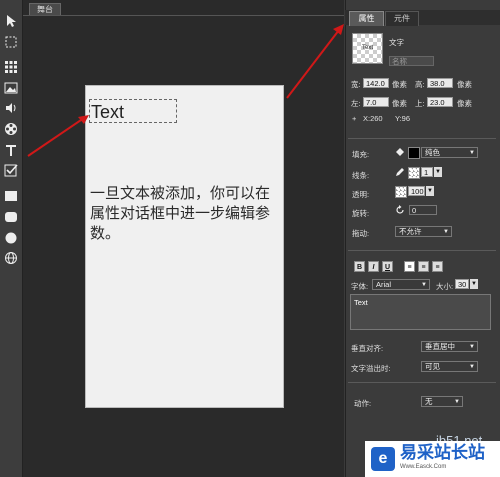  Describe the element at coordinates (356, 103) in the screenshot. I see `left-label: 左:` at that location.